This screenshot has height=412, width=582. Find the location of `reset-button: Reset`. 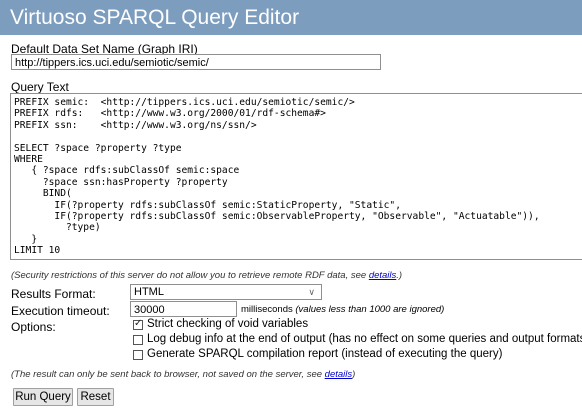

reset-button: Reset is located at coordinates (95, 397).